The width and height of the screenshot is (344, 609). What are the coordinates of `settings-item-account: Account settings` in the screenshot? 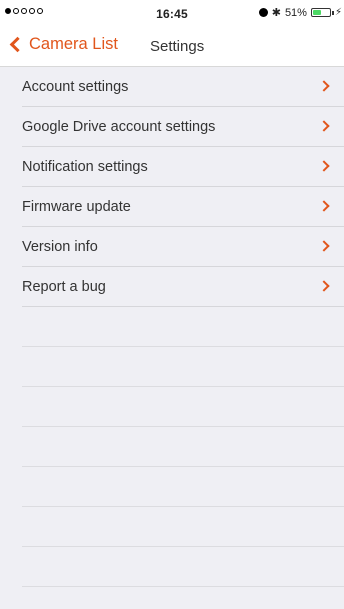 It's located at (172, 87).